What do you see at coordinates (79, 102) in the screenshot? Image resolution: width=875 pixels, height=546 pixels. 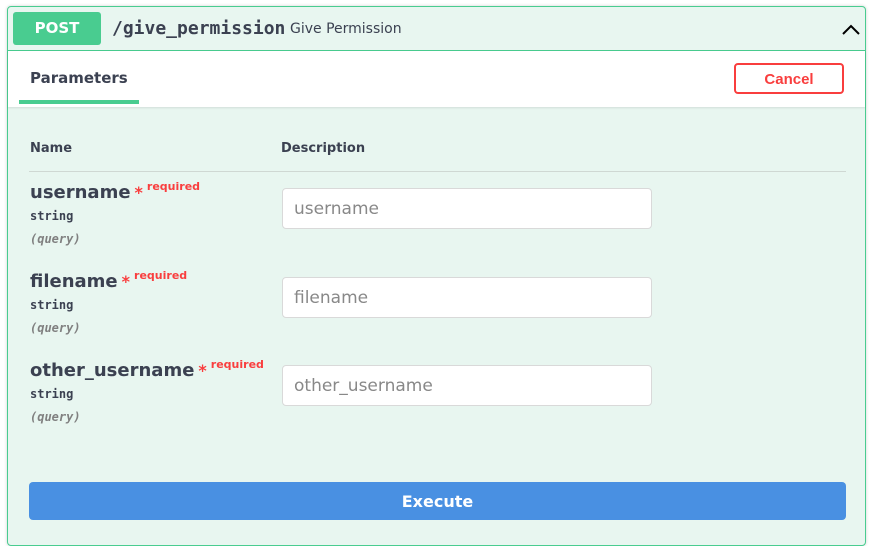 I see `tab-active-indicator` at bounding box center [79, 102].